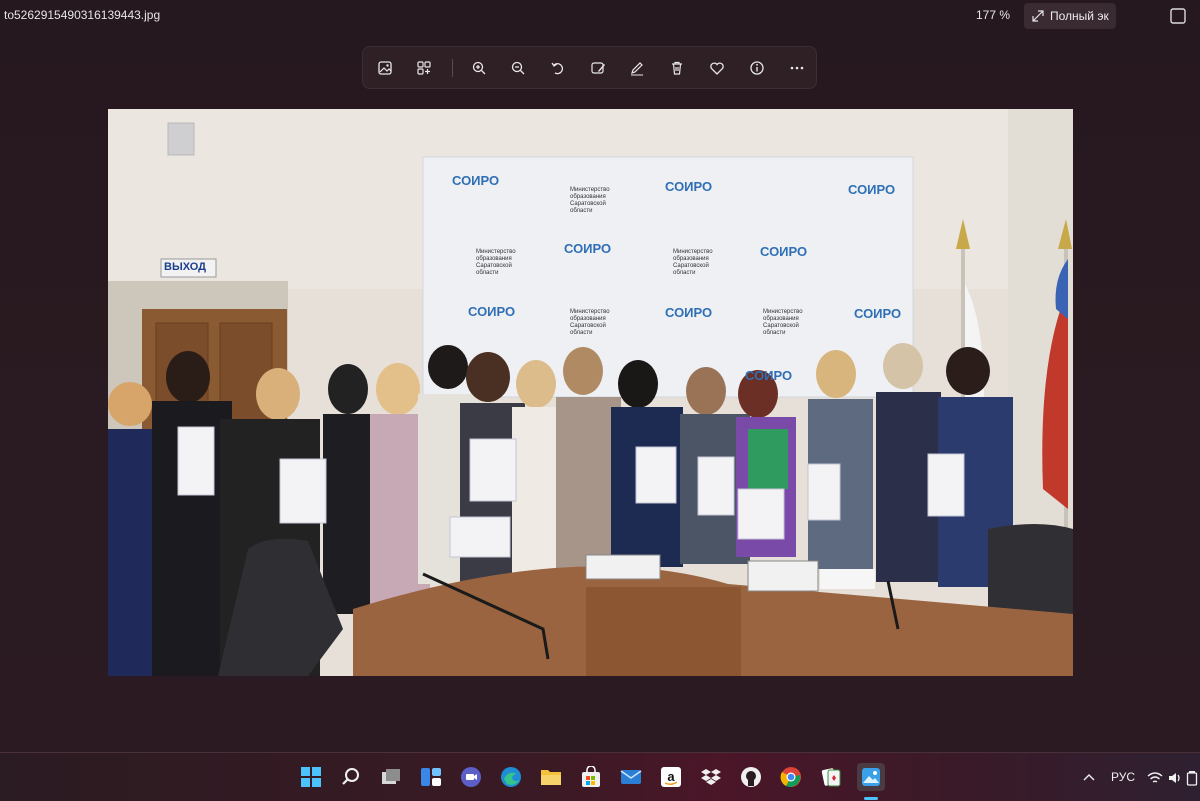 The image size is (1200, 801). I want to click on fullscreen-label: Полный эк, so click(1079, 16).